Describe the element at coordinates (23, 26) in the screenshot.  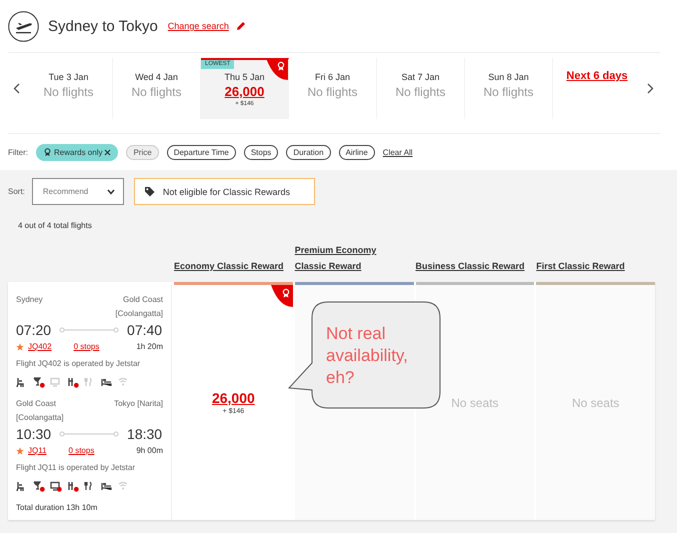
I see `plane-icon` at that location.